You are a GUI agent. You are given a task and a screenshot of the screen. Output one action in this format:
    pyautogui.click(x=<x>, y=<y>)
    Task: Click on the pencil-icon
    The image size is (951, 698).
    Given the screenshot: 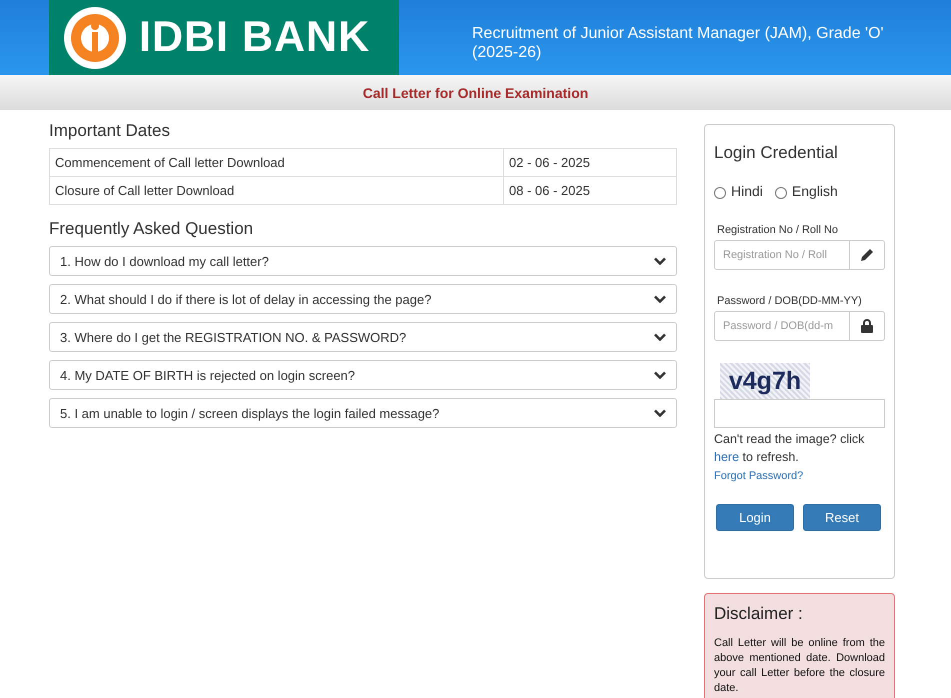 What is the action you would take?
    pyautogui.click(x=867, y=255)
    